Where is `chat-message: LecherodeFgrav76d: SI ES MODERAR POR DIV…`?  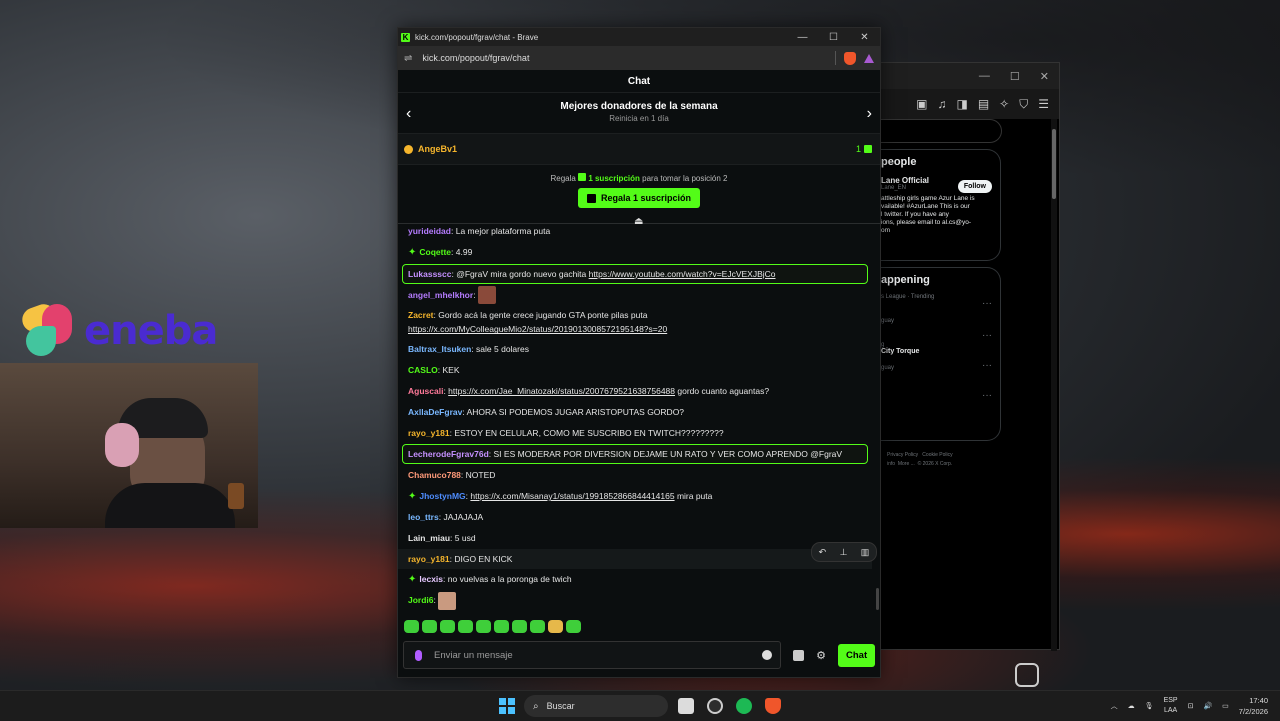 chat-message: LecherodeFgrav76d: SI ES MODERAR POR DIV… is located at coordinates (635, 454).